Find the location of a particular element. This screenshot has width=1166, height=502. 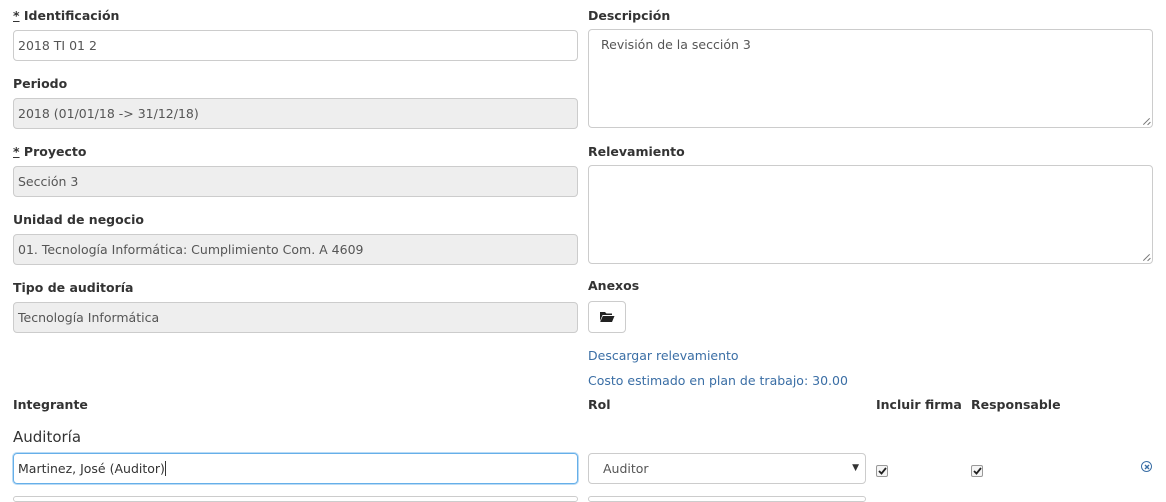

next-row-select is located at coordinates (727, 499).